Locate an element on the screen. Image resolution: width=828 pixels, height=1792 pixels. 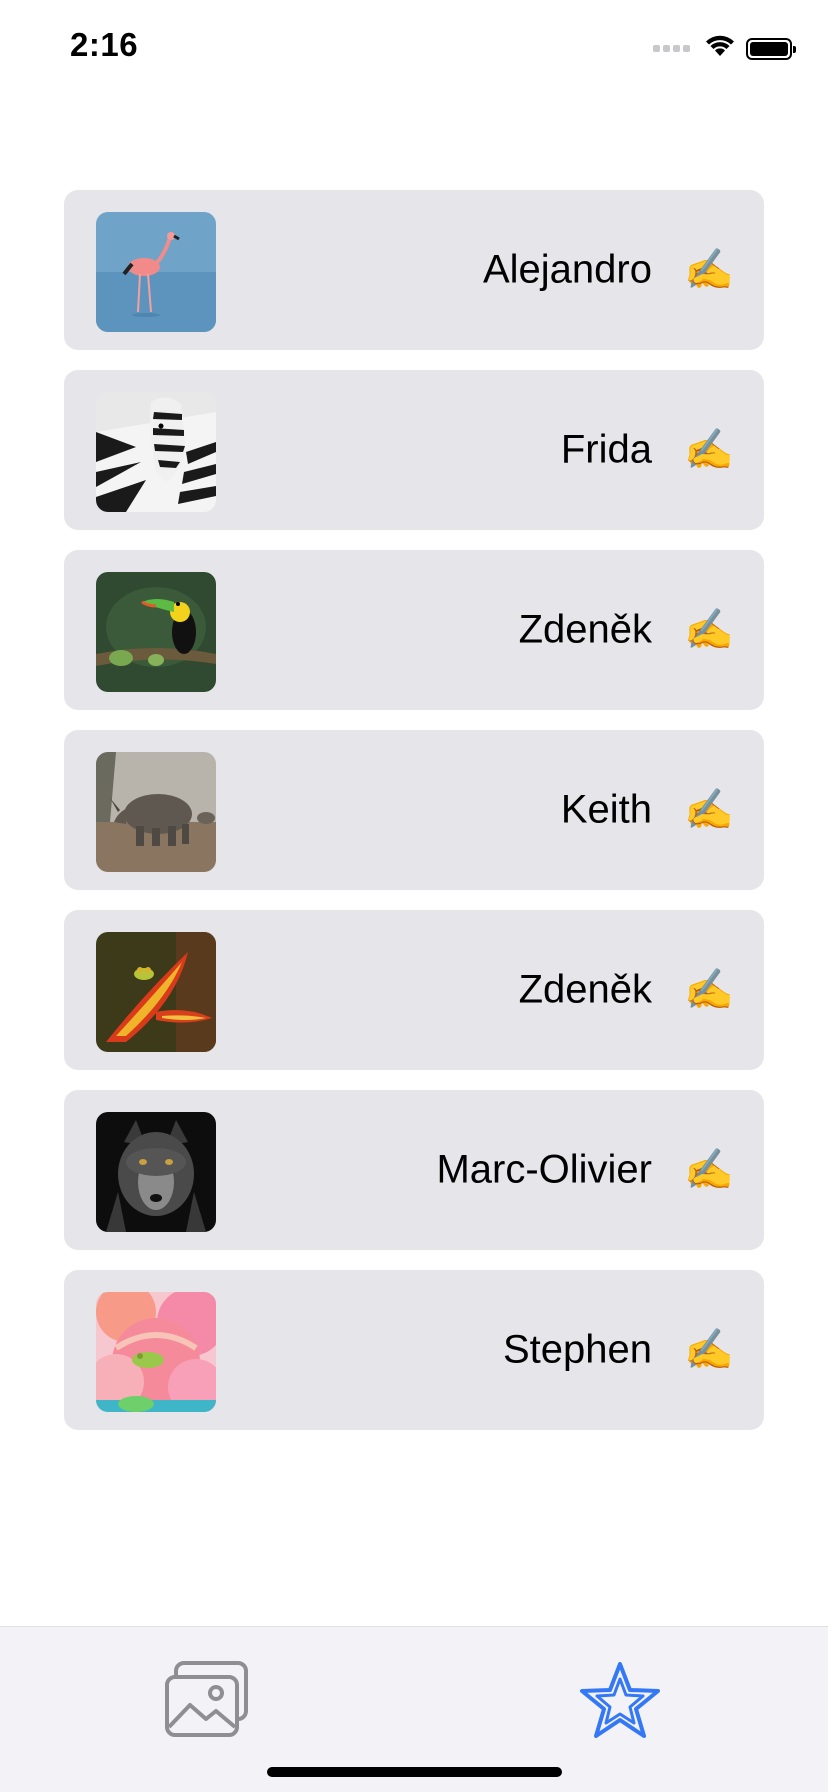
star-icon is located at coordinates (620, 1702).